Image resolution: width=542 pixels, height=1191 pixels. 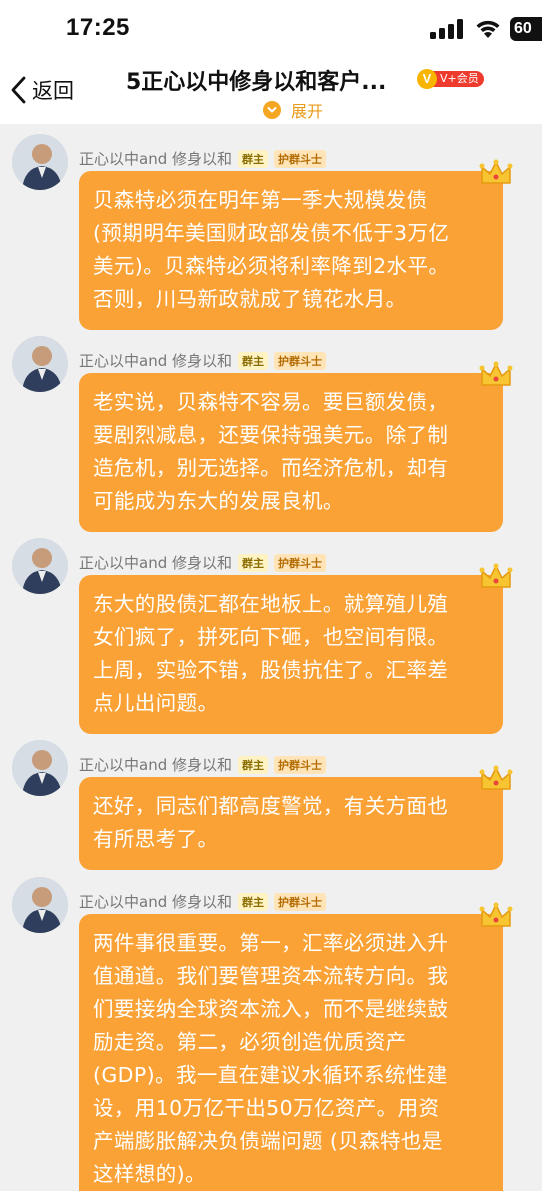 What do you see at coordinates (307, 111) in the screenshot?
I see `expand-label: 展开` at bounding box center [307, 111].